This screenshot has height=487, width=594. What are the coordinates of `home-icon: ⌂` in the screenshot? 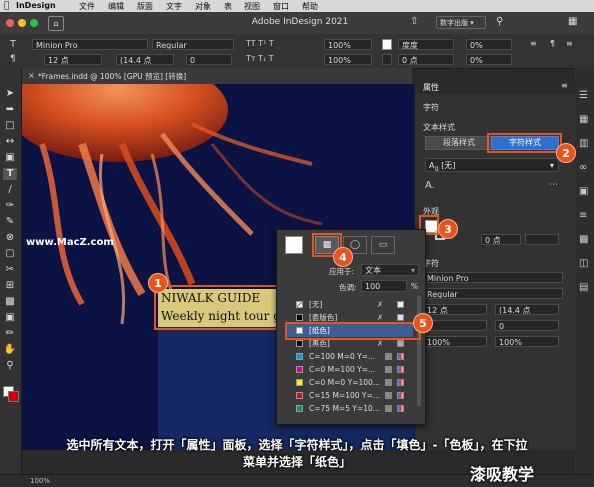 It's located at (56, 23).